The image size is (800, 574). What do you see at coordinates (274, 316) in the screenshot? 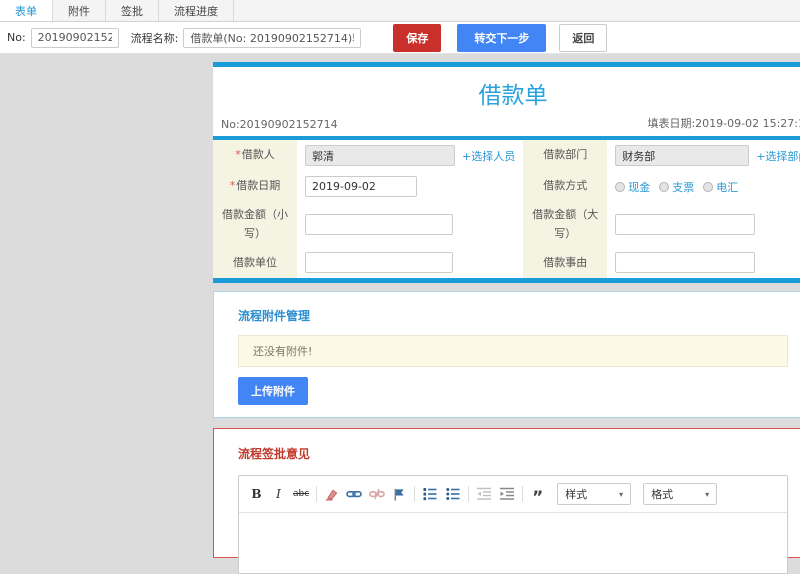
I see `attachments-heading: 流程附件管理` at bounding box center [274, 316].